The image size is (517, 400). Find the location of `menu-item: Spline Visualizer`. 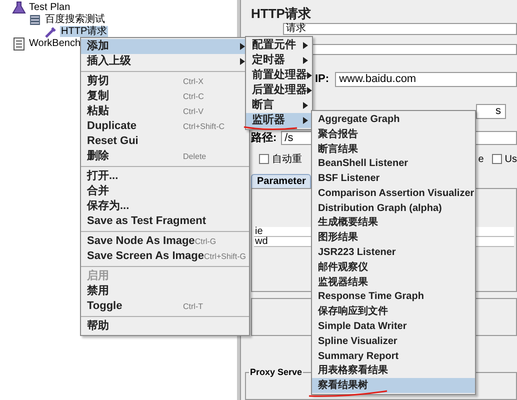

menu-item: Spline Visualizer is located at coordinates (393, 341).